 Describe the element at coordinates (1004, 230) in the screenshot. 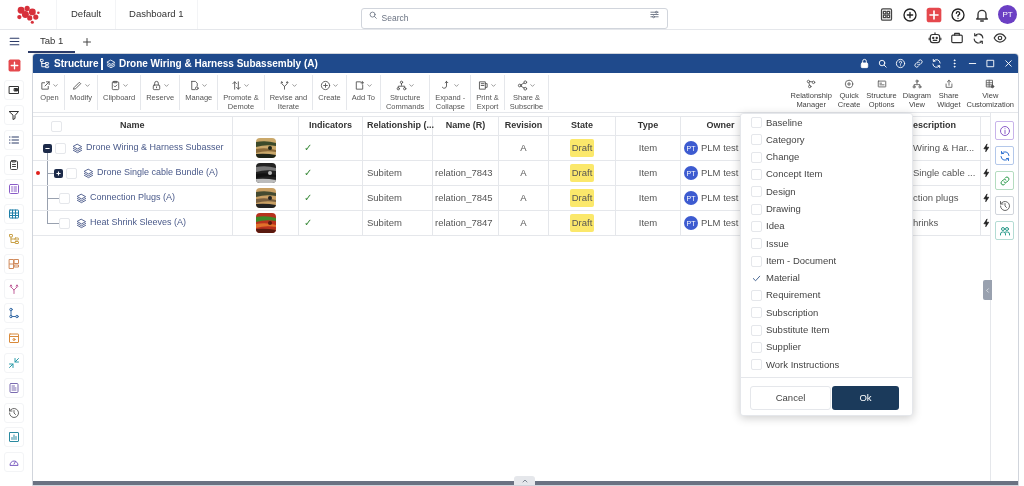

I see `people-icon` at that location.